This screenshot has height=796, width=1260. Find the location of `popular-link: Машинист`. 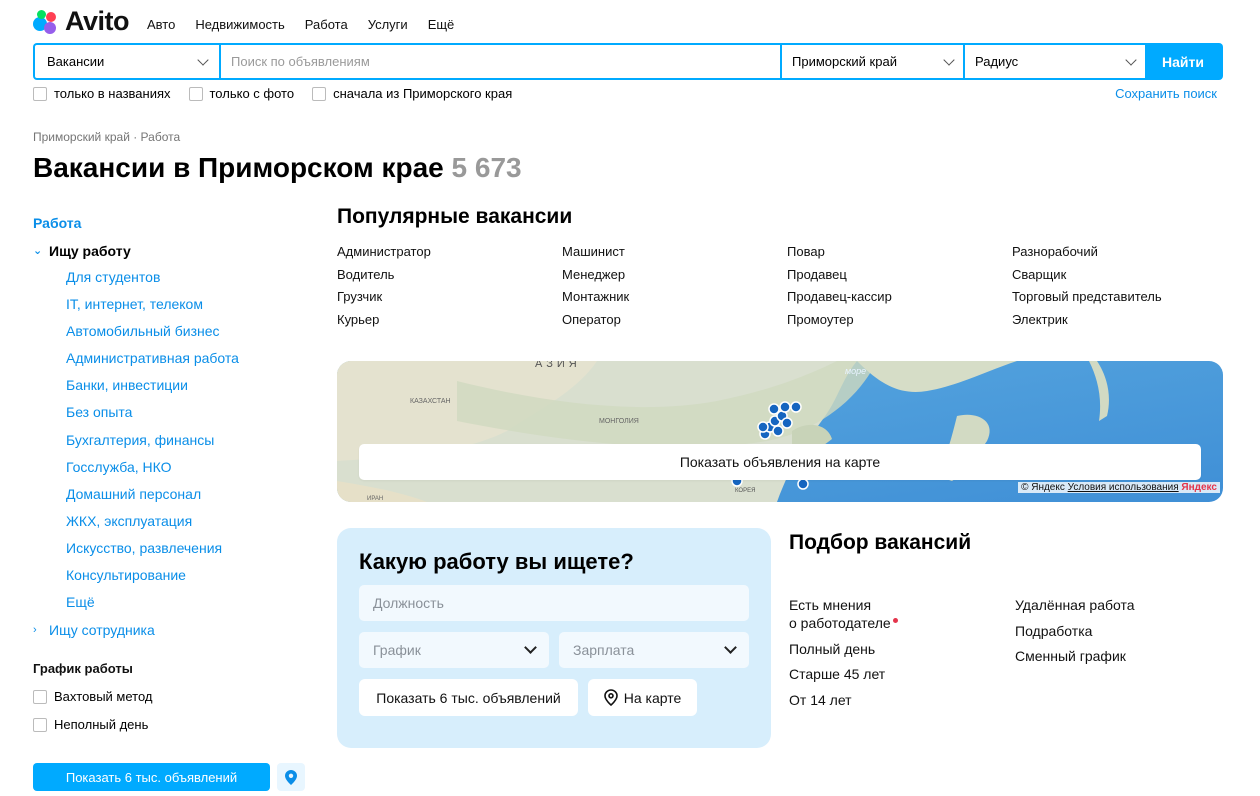

popular-link: Машинист is located at coordinates (674, 252).